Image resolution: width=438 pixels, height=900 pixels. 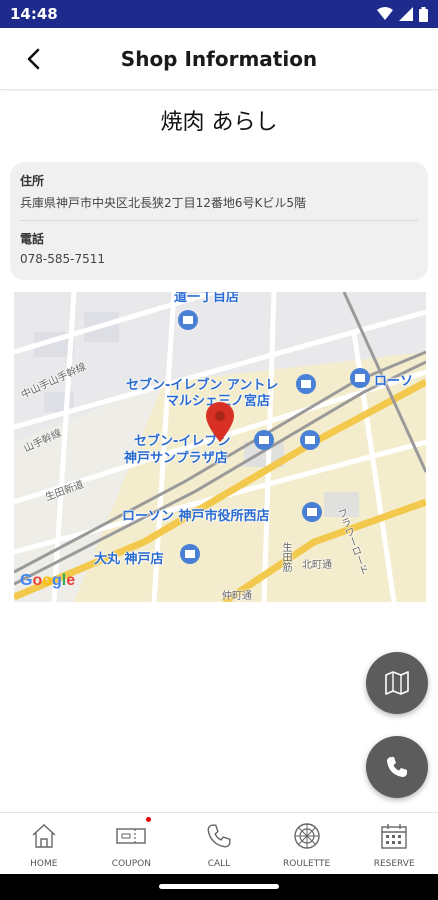 I want to click on map-label-ikuta-st: 生田筋, so click(x=285, y=557).